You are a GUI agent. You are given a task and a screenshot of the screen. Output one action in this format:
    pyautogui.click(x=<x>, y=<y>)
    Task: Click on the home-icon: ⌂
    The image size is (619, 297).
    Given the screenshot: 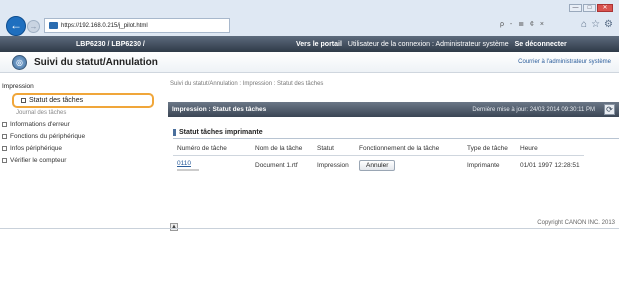 What is the action you would take?
    pyautogui.click(x=584, y=24)
    